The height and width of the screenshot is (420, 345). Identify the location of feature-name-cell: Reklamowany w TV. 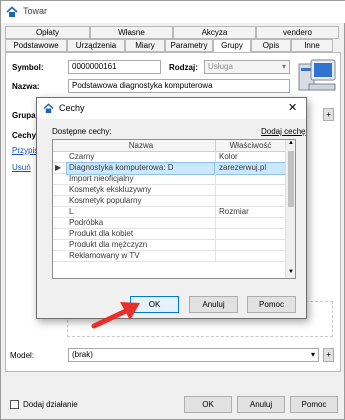
(141, 256).